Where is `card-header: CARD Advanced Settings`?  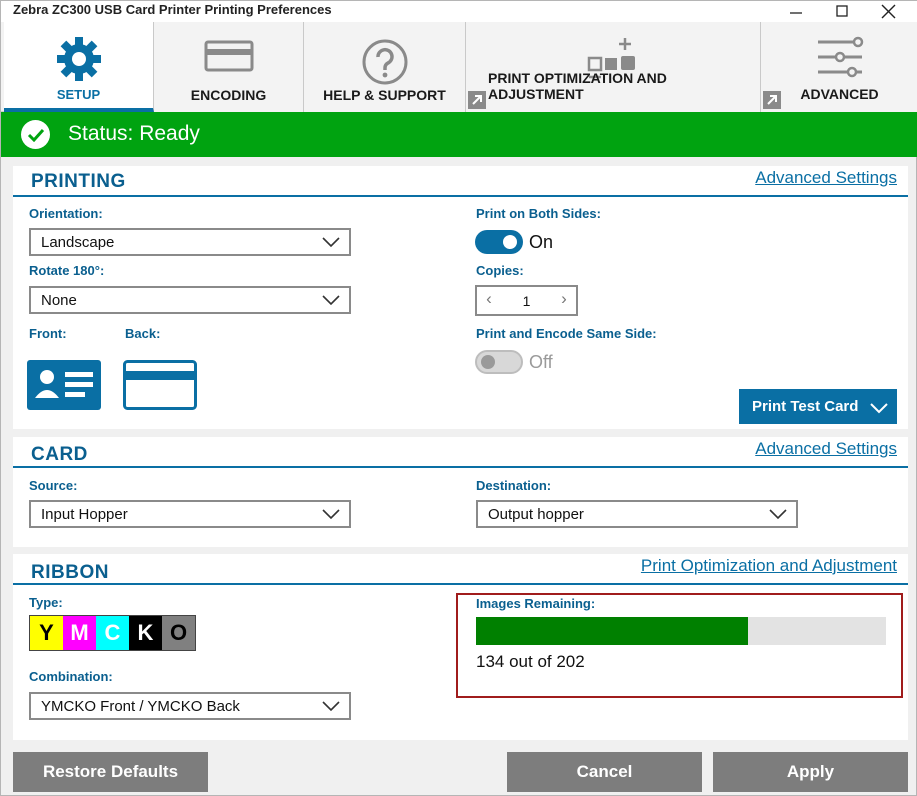
card-header: CARD Advanced Settings is located at coordinates (460, 452).